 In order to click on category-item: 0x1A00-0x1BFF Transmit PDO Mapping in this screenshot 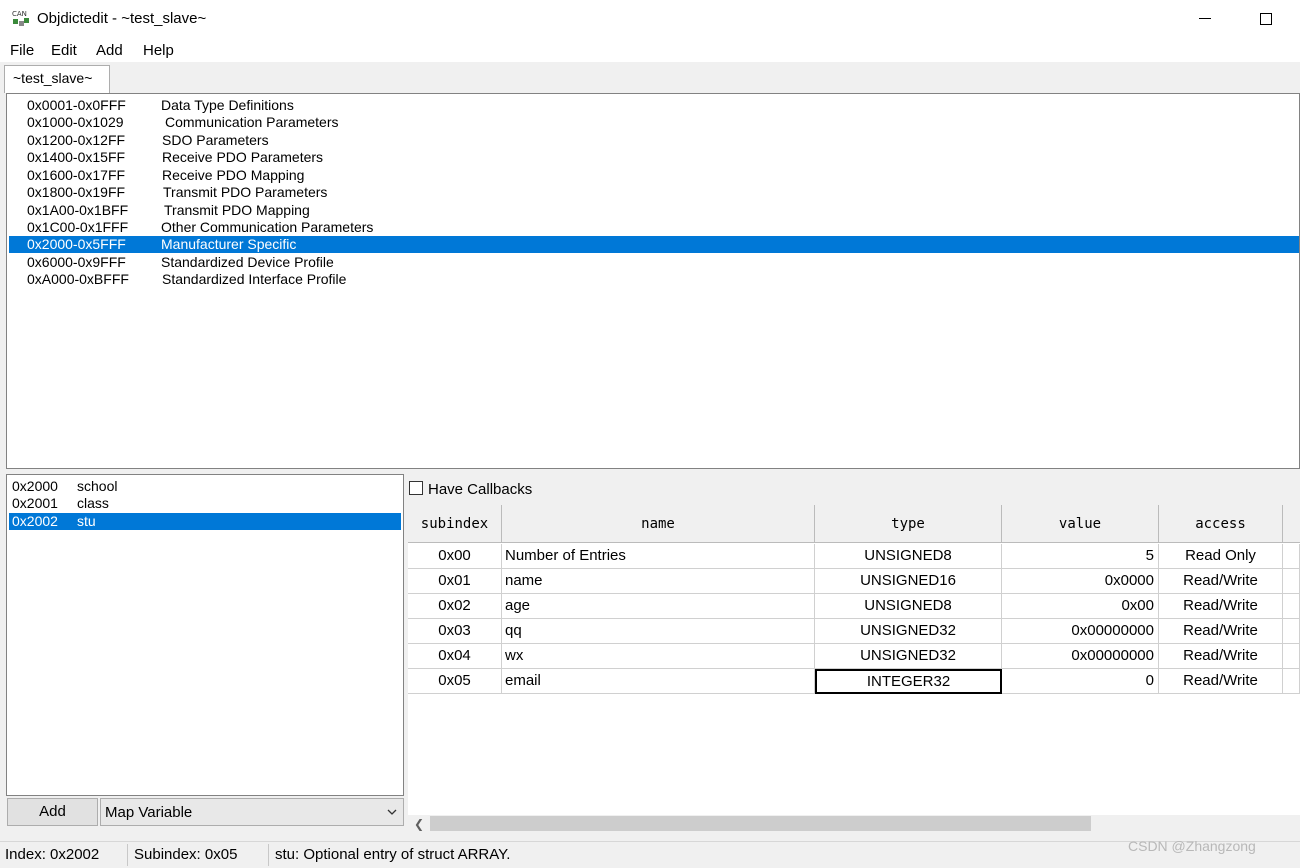, I will do `click(654, 210)`.